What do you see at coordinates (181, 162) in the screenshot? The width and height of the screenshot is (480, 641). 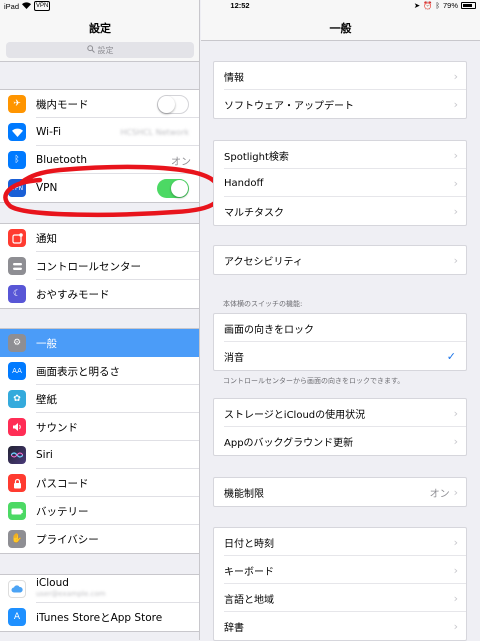 I see `bluetooth-value: オン` at bounding box center [181, 162].